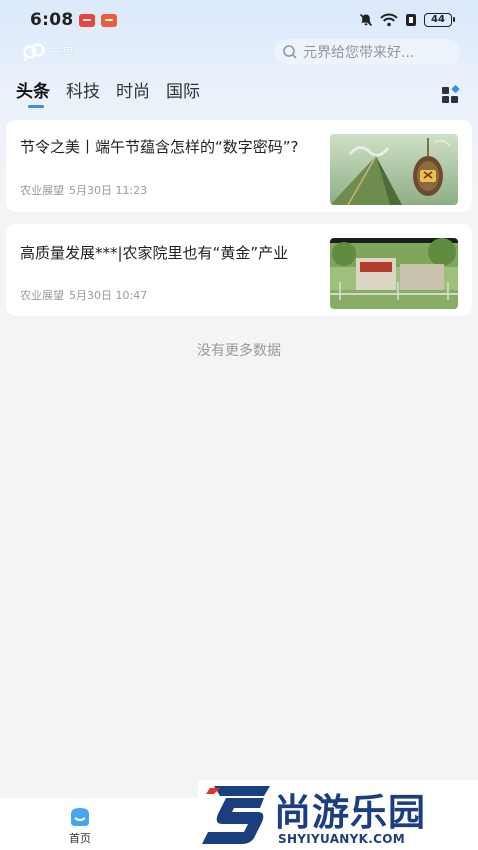 Image resolution: width=478 pixels, height=850 pixels. I want to click on logo-text: 元界, so click(62, 52).